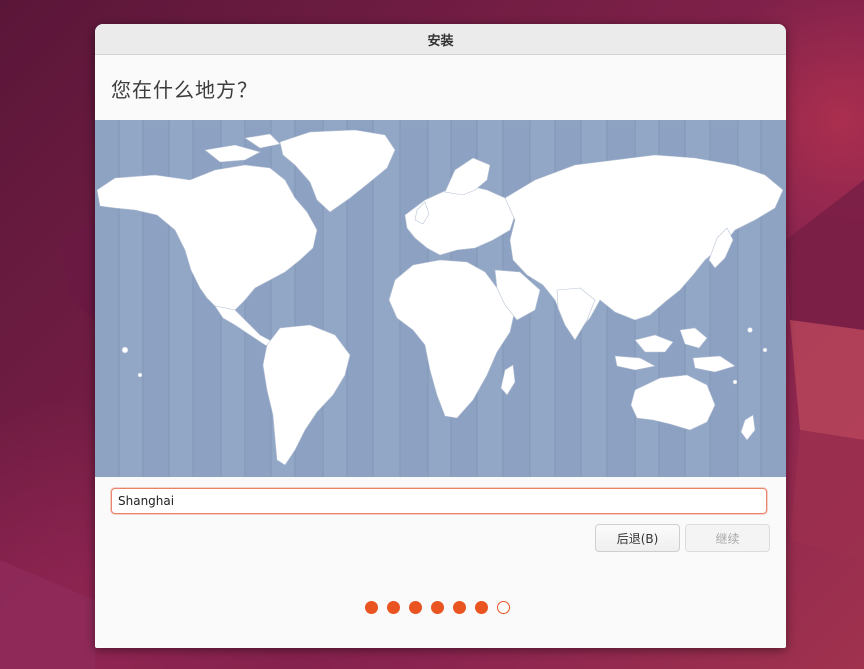  I want to click on progress-dots, so click(437, 607).